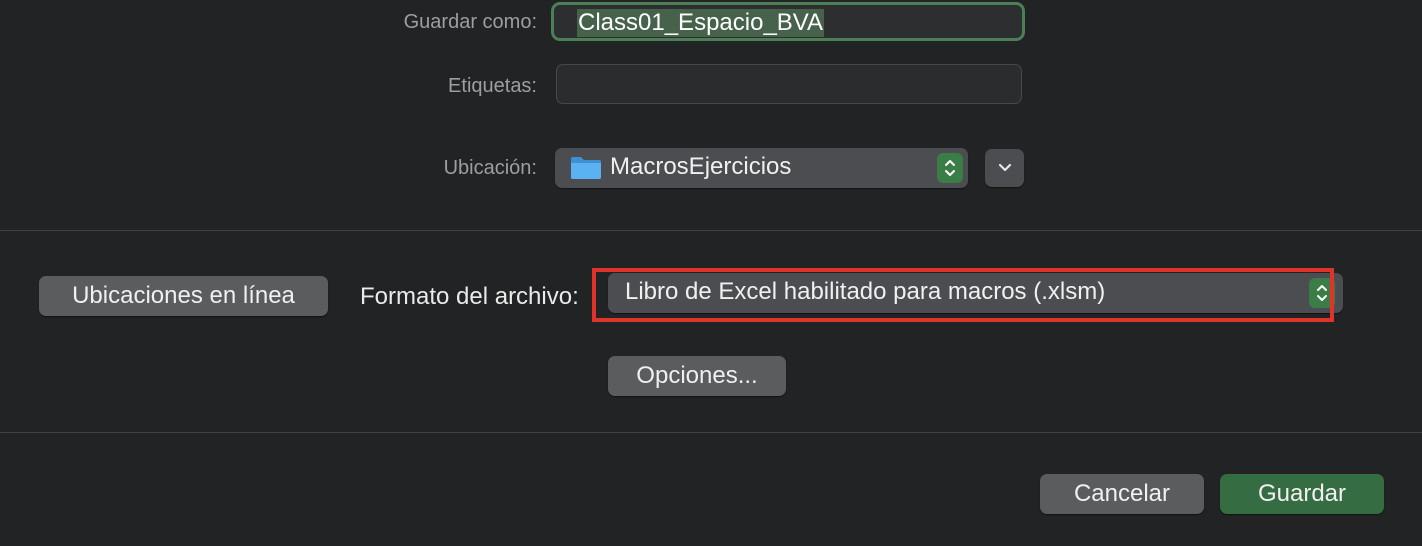 Image resolution: width=1422 pixels, height=546 pixels. Describe the element at coordinates (492, 86) in the screenshot. I see `tags-label: Etiquetas:` at that location.